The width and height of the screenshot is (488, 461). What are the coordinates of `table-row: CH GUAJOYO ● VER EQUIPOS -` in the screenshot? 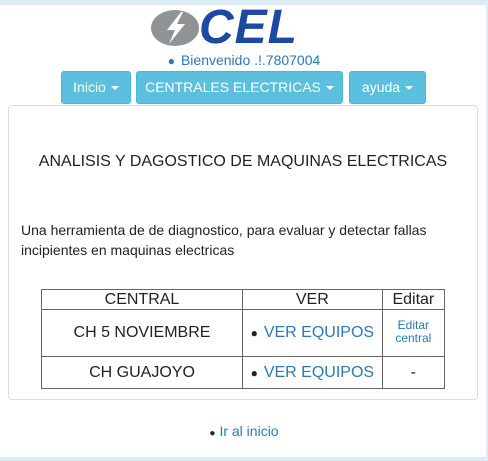 It's located at (243, 372).